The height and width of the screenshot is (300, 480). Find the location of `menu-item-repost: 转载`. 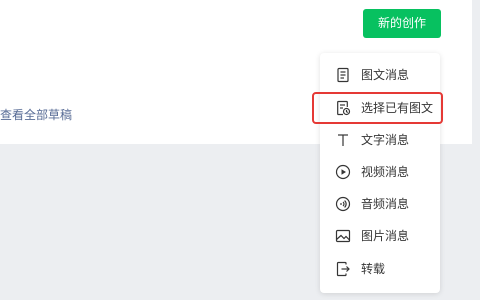

menu-item-repost: 转载 is located at coordinates (380, 269).